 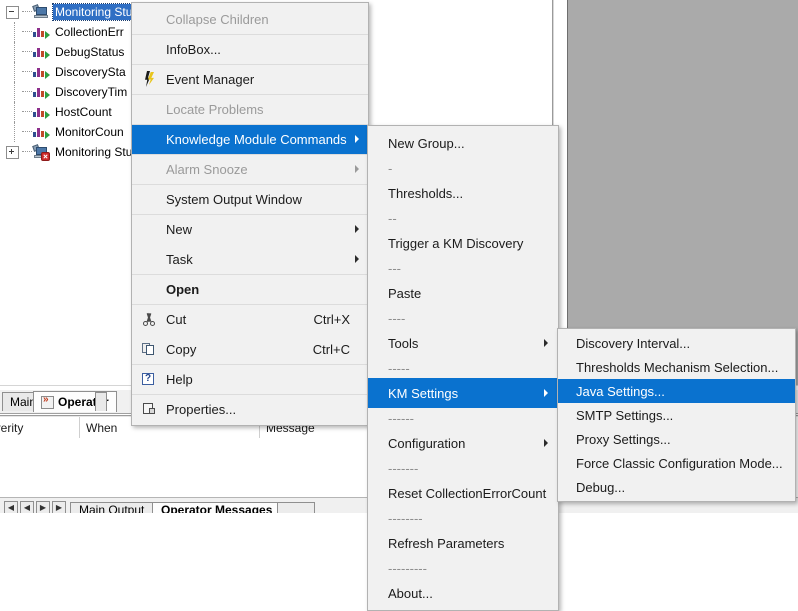 What do you see at coordinates (97, 152) in the screenshot?
I see `tree-node-label: Monitoring Stud` at bounding box center [97, 152].